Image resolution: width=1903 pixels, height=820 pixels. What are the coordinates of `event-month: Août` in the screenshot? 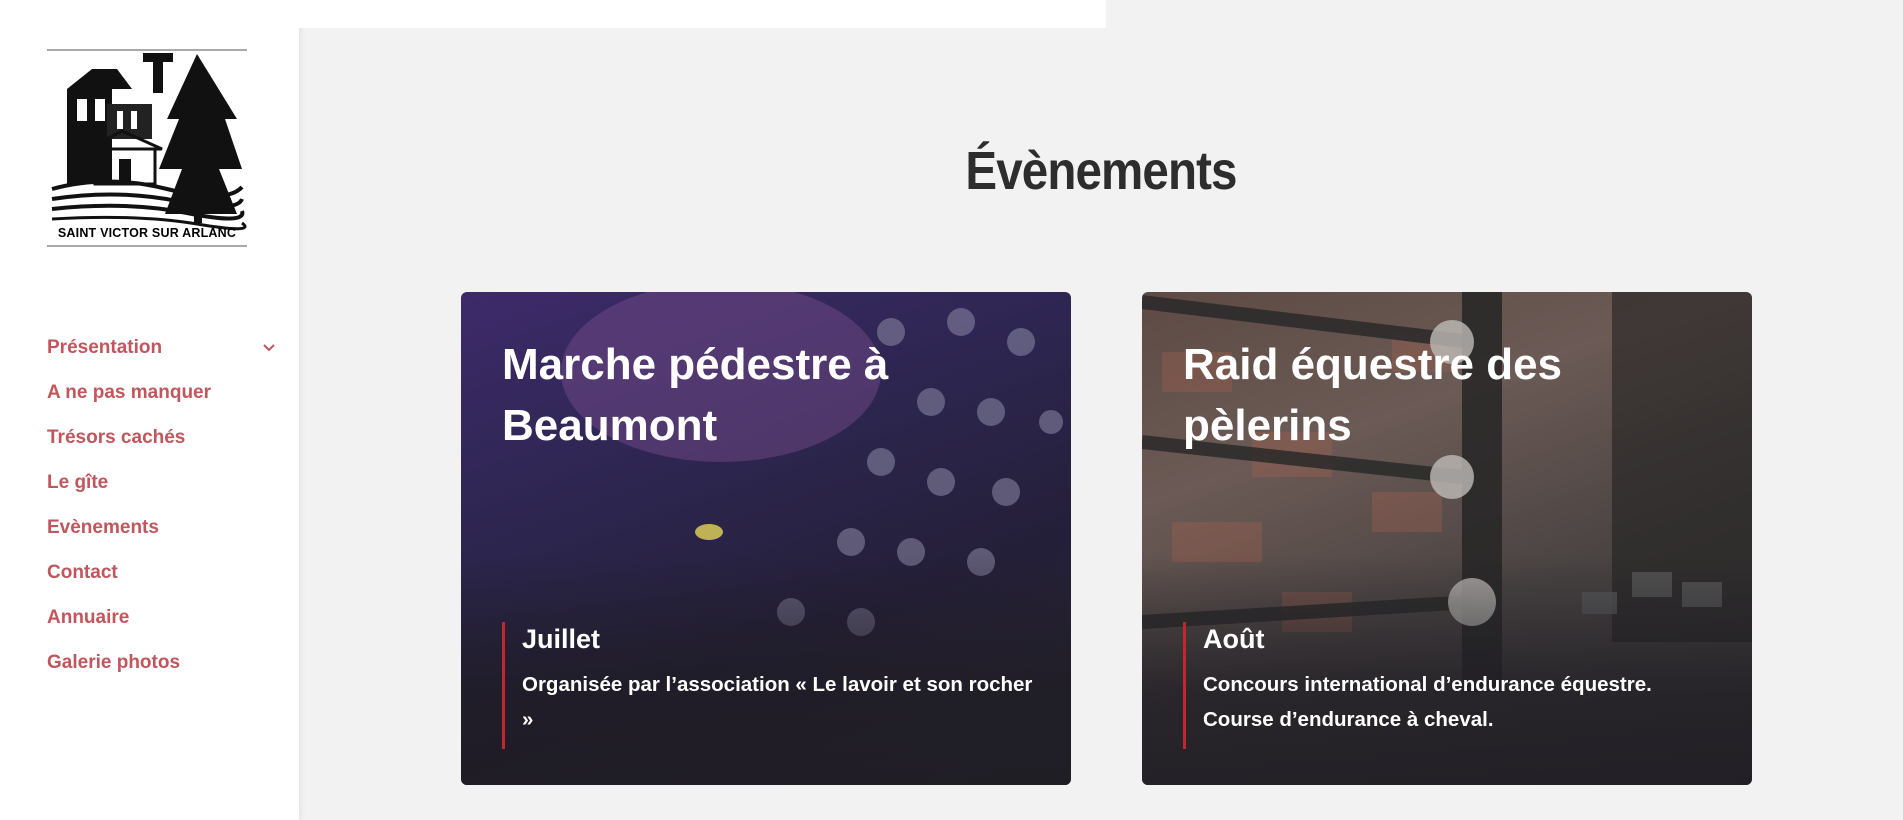 It's located at (1234, 639).